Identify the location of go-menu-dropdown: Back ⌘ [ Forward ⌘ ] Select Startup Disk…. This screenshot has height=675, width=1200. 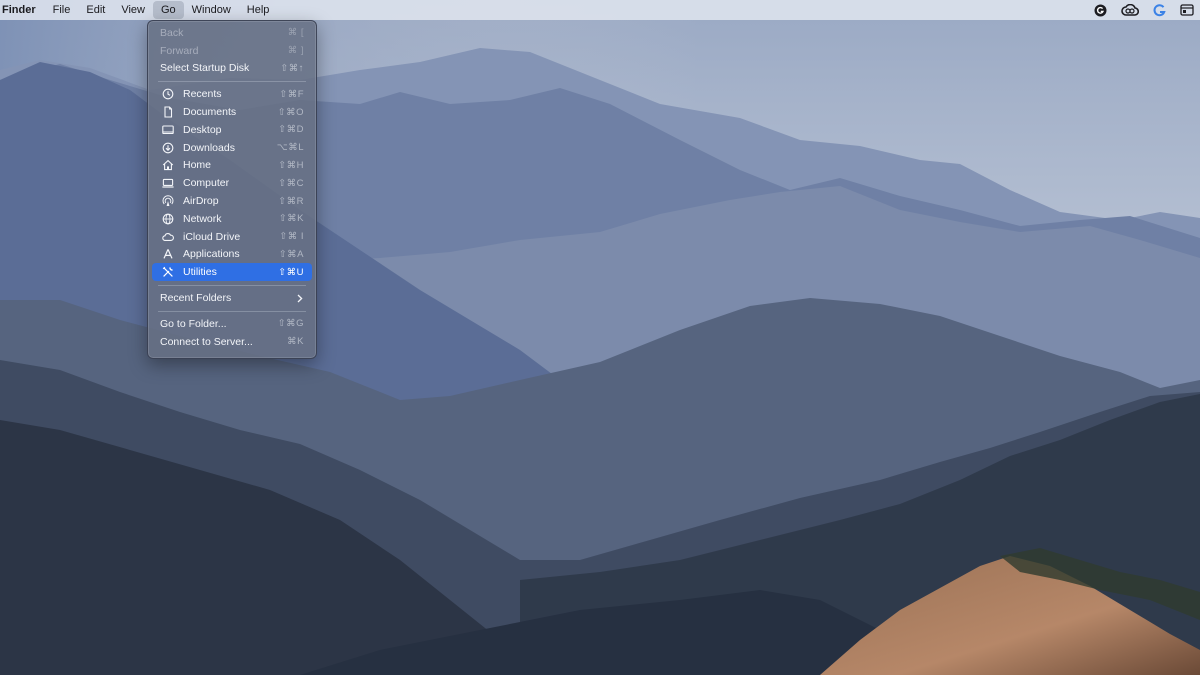
(232, 189).